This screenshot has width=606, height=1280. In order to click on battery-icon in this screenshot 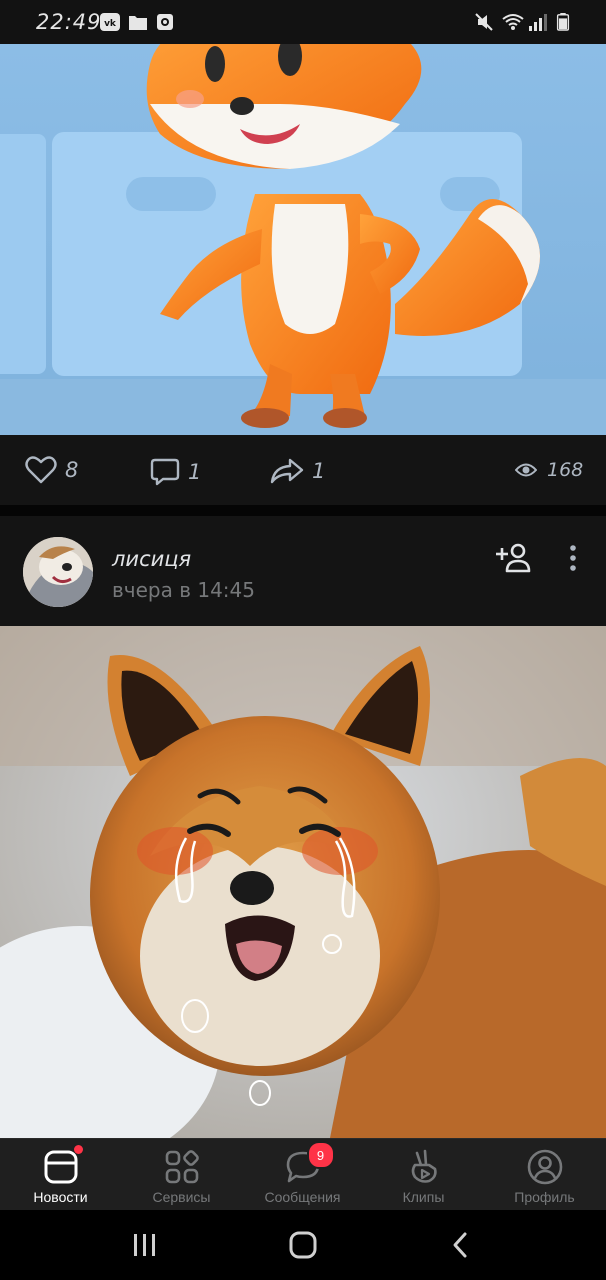, I will do `click(563, 22)`.